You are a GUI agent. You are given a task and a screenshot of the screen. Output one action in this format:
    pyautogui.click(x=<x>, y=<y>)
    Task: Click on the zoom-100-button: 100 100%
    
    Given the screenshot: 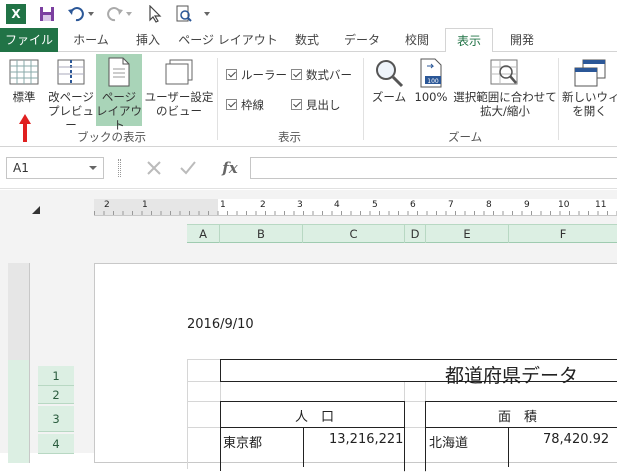 What is the action you would take?
    pyautogui.click(x=431, y=84)
    